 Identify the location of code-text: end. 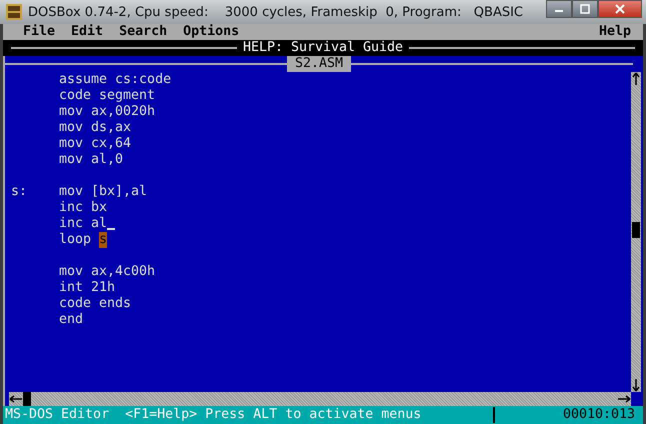
(71, 320).